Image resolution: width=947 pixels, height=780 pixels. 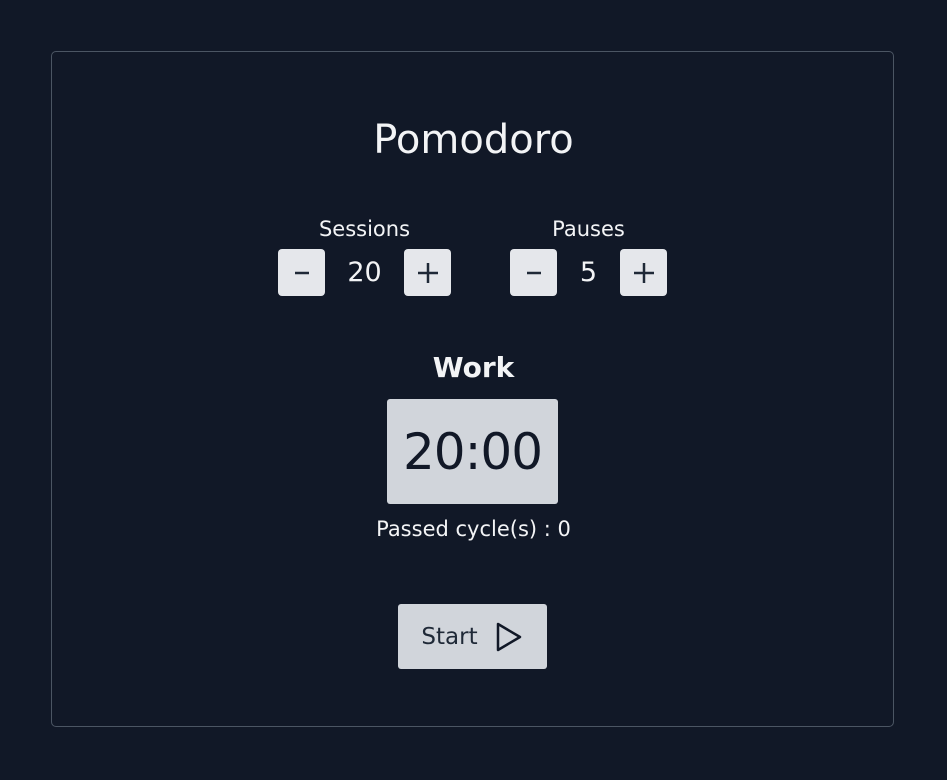 I want to click on sessions-value: 20, so click(x=364, y=272).